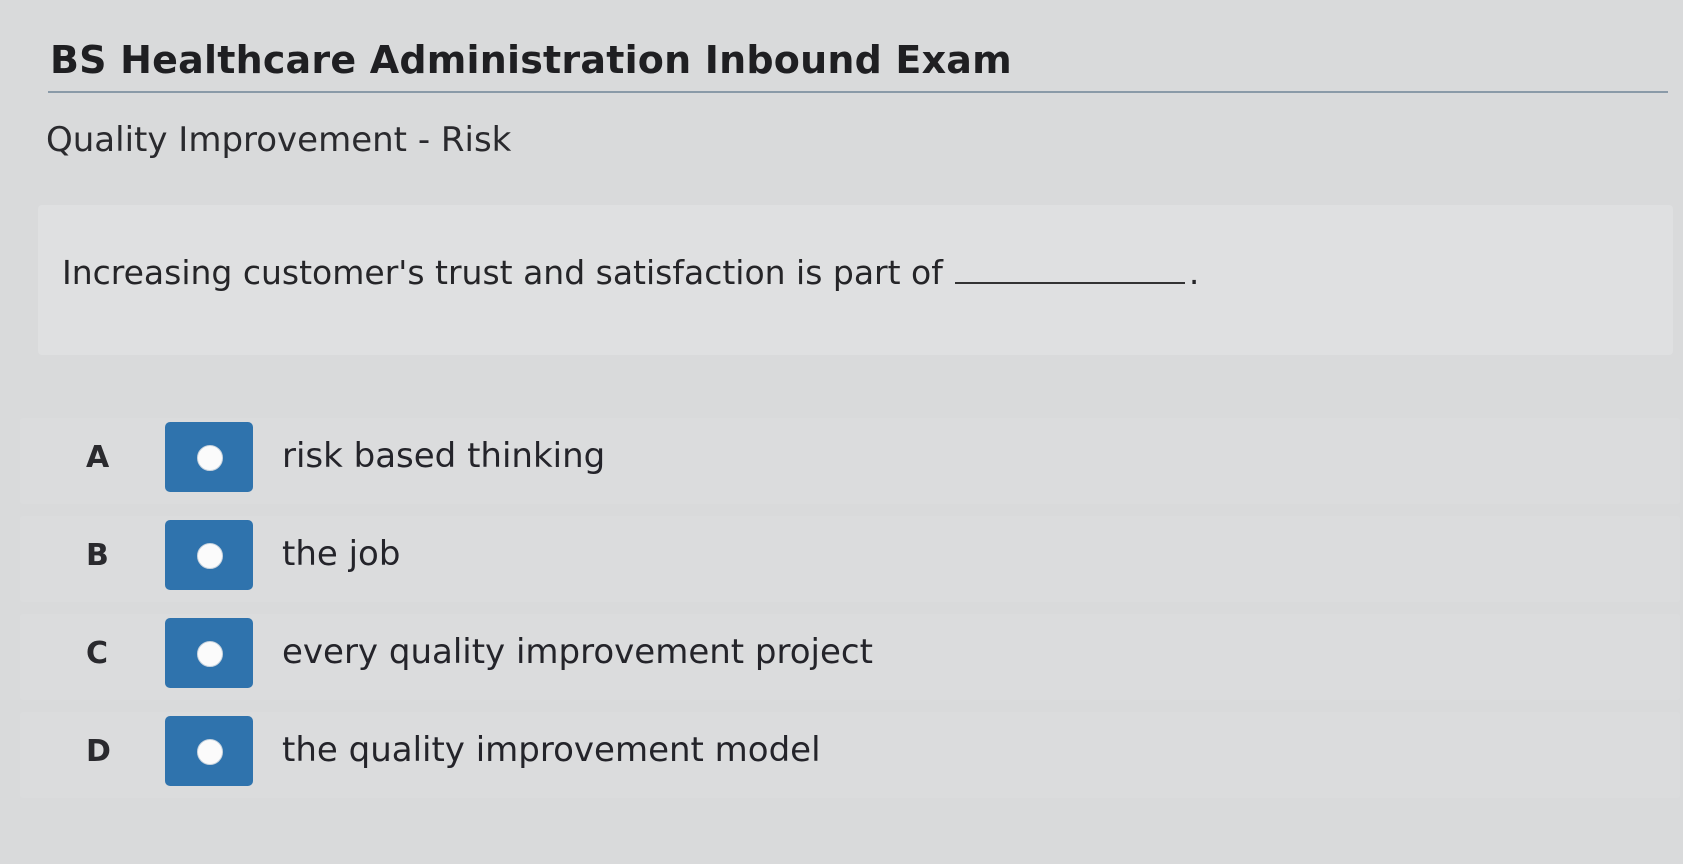 This screenshot has height=864, width=1683. I want to click on option-label: risk based thinking, so click(444, 456).